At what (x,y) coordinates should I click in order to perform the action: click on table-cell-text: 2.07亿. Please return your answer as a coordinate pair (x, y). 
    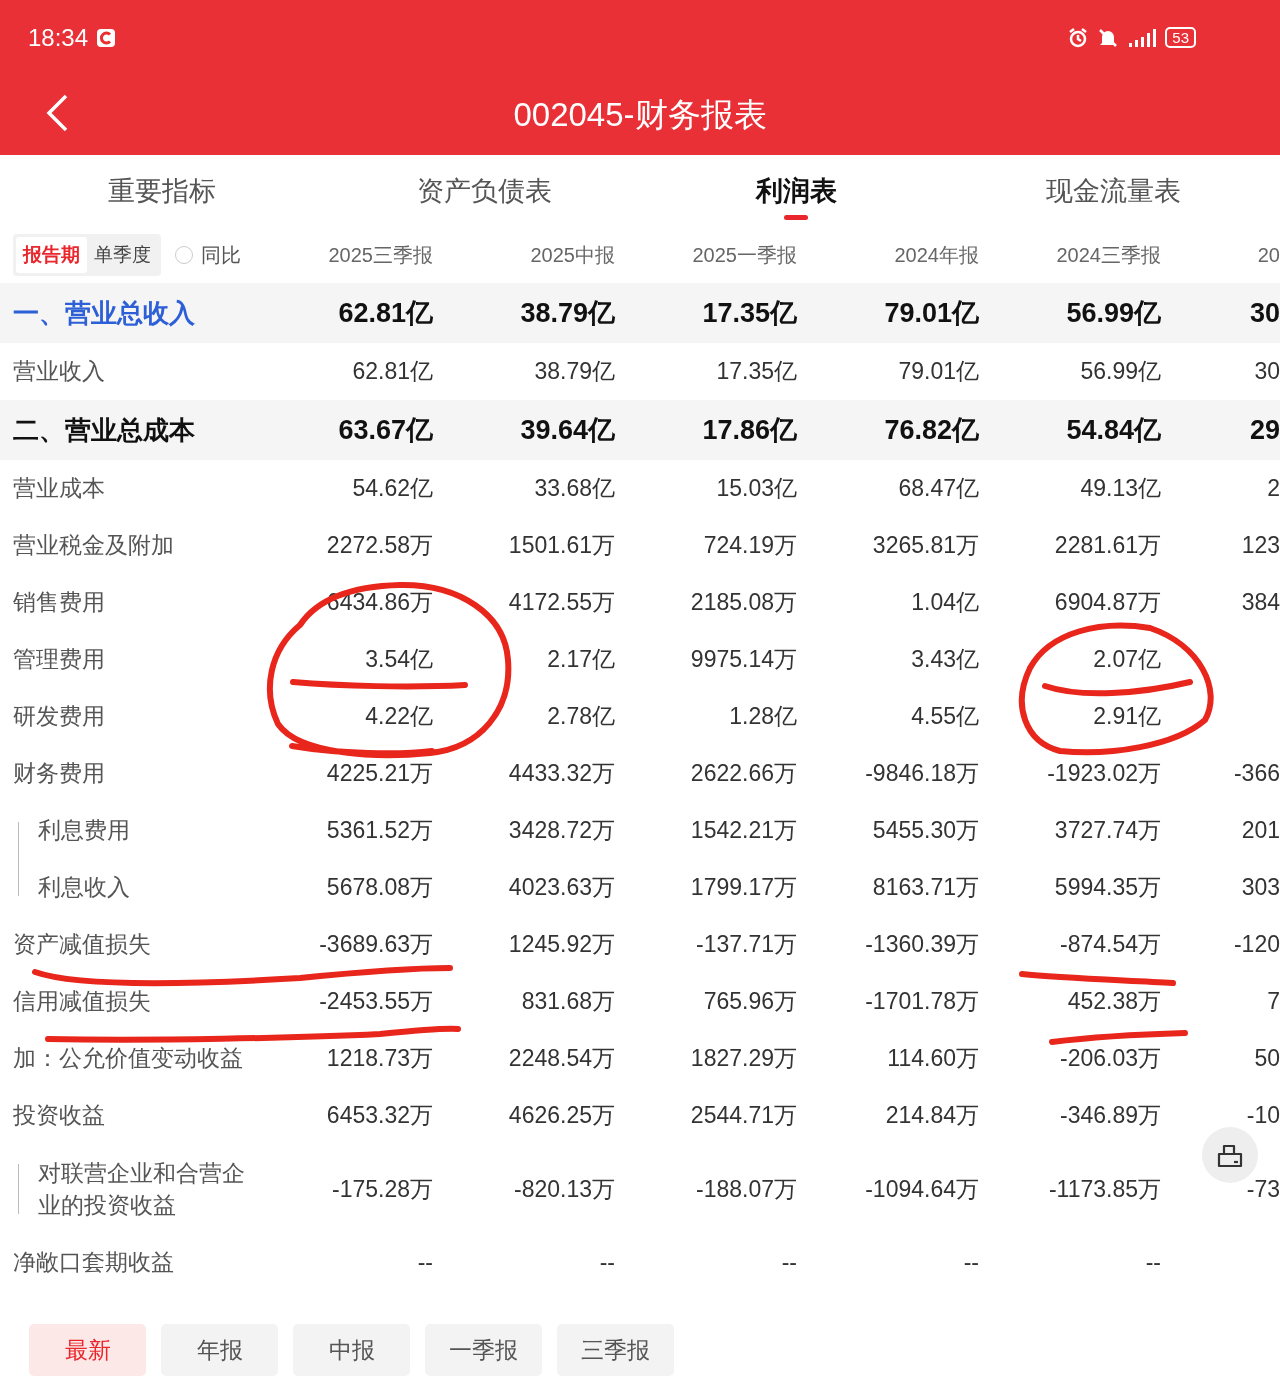
    Looking at the image, I should click on (1126, 659).